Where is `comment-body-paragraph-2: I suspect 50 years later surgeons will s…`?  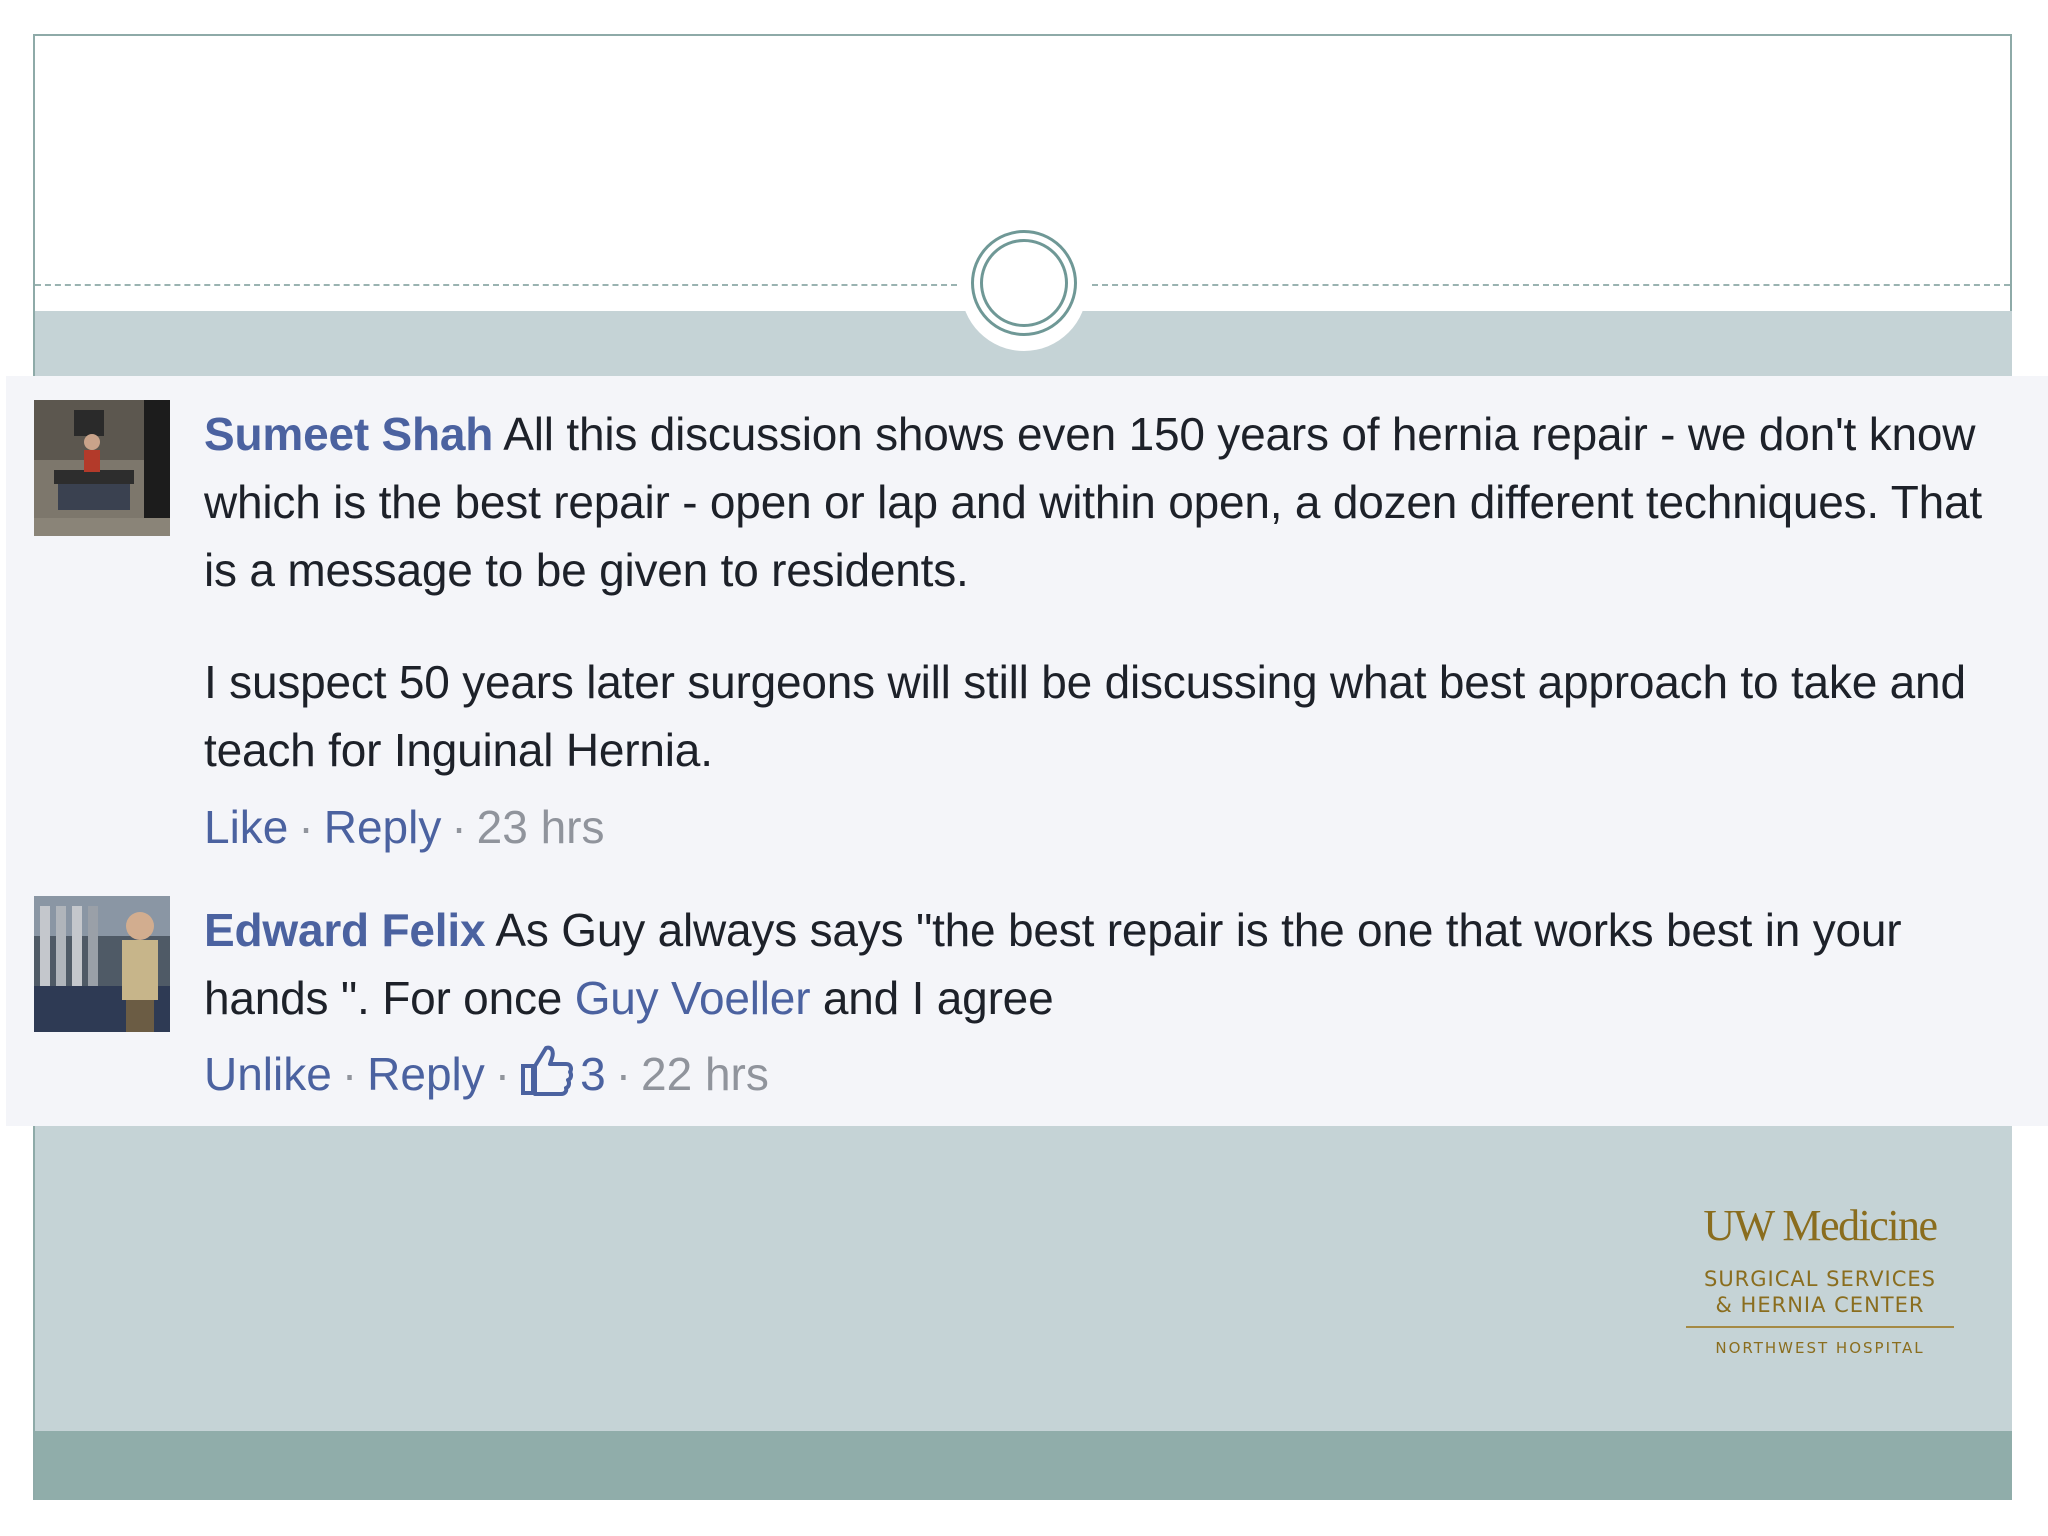
comment-body-paragraph-2: I suspect 50 years later surgeons will s… is located at coordinates (1099, 716).